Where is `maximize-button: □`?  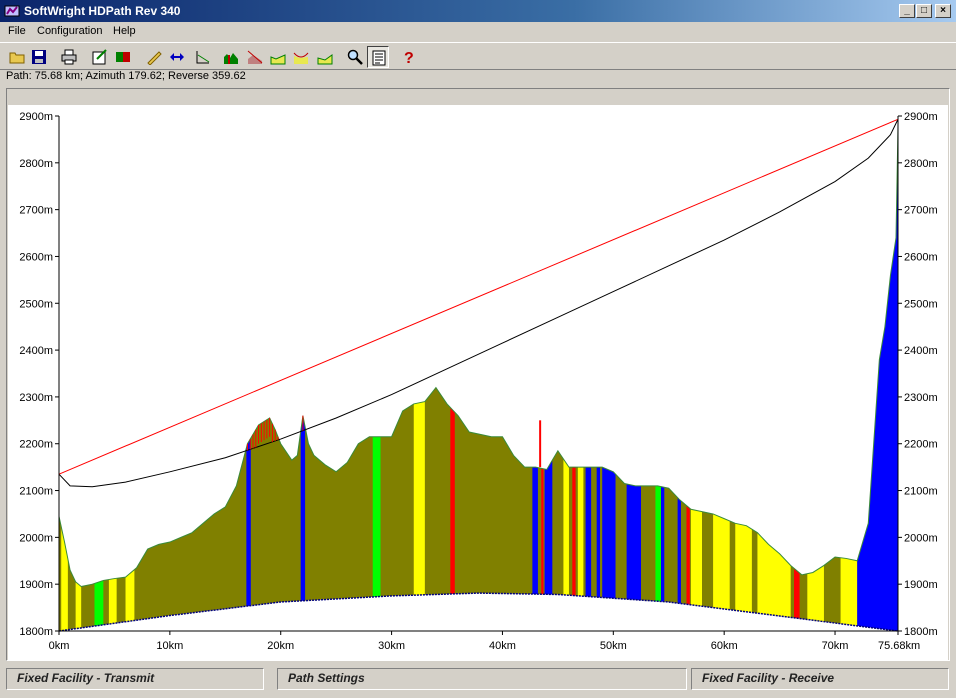
maximize-button: □ is located at coordinates (924, 11).